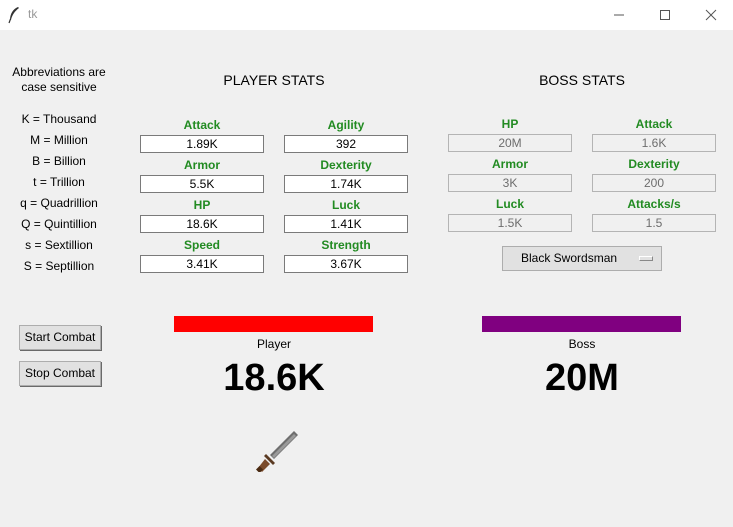 Image resolution: width=733 pixels, height=527 pixels. What do you see at coordinates (654, 143) in the screenshot?
I see `boss-attack-field: 1.6K` at bounding box center [654, 143].